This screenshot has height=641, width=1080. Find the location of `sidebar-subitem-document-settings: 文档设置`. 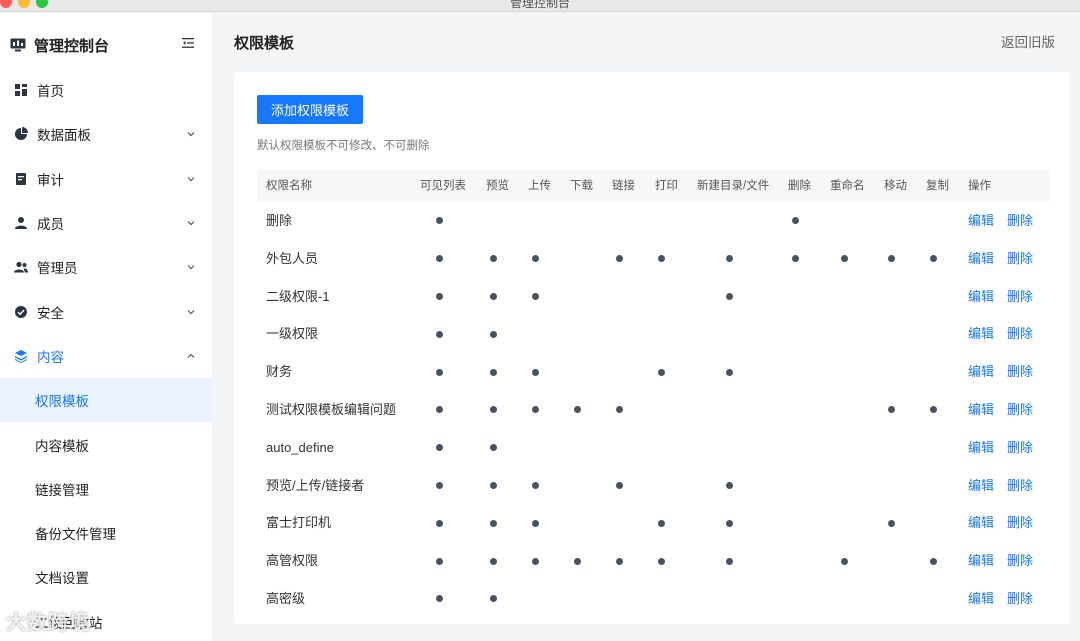

sidebar-subitem-document-settings: 文档设置 is located at coordinates (106, 577).